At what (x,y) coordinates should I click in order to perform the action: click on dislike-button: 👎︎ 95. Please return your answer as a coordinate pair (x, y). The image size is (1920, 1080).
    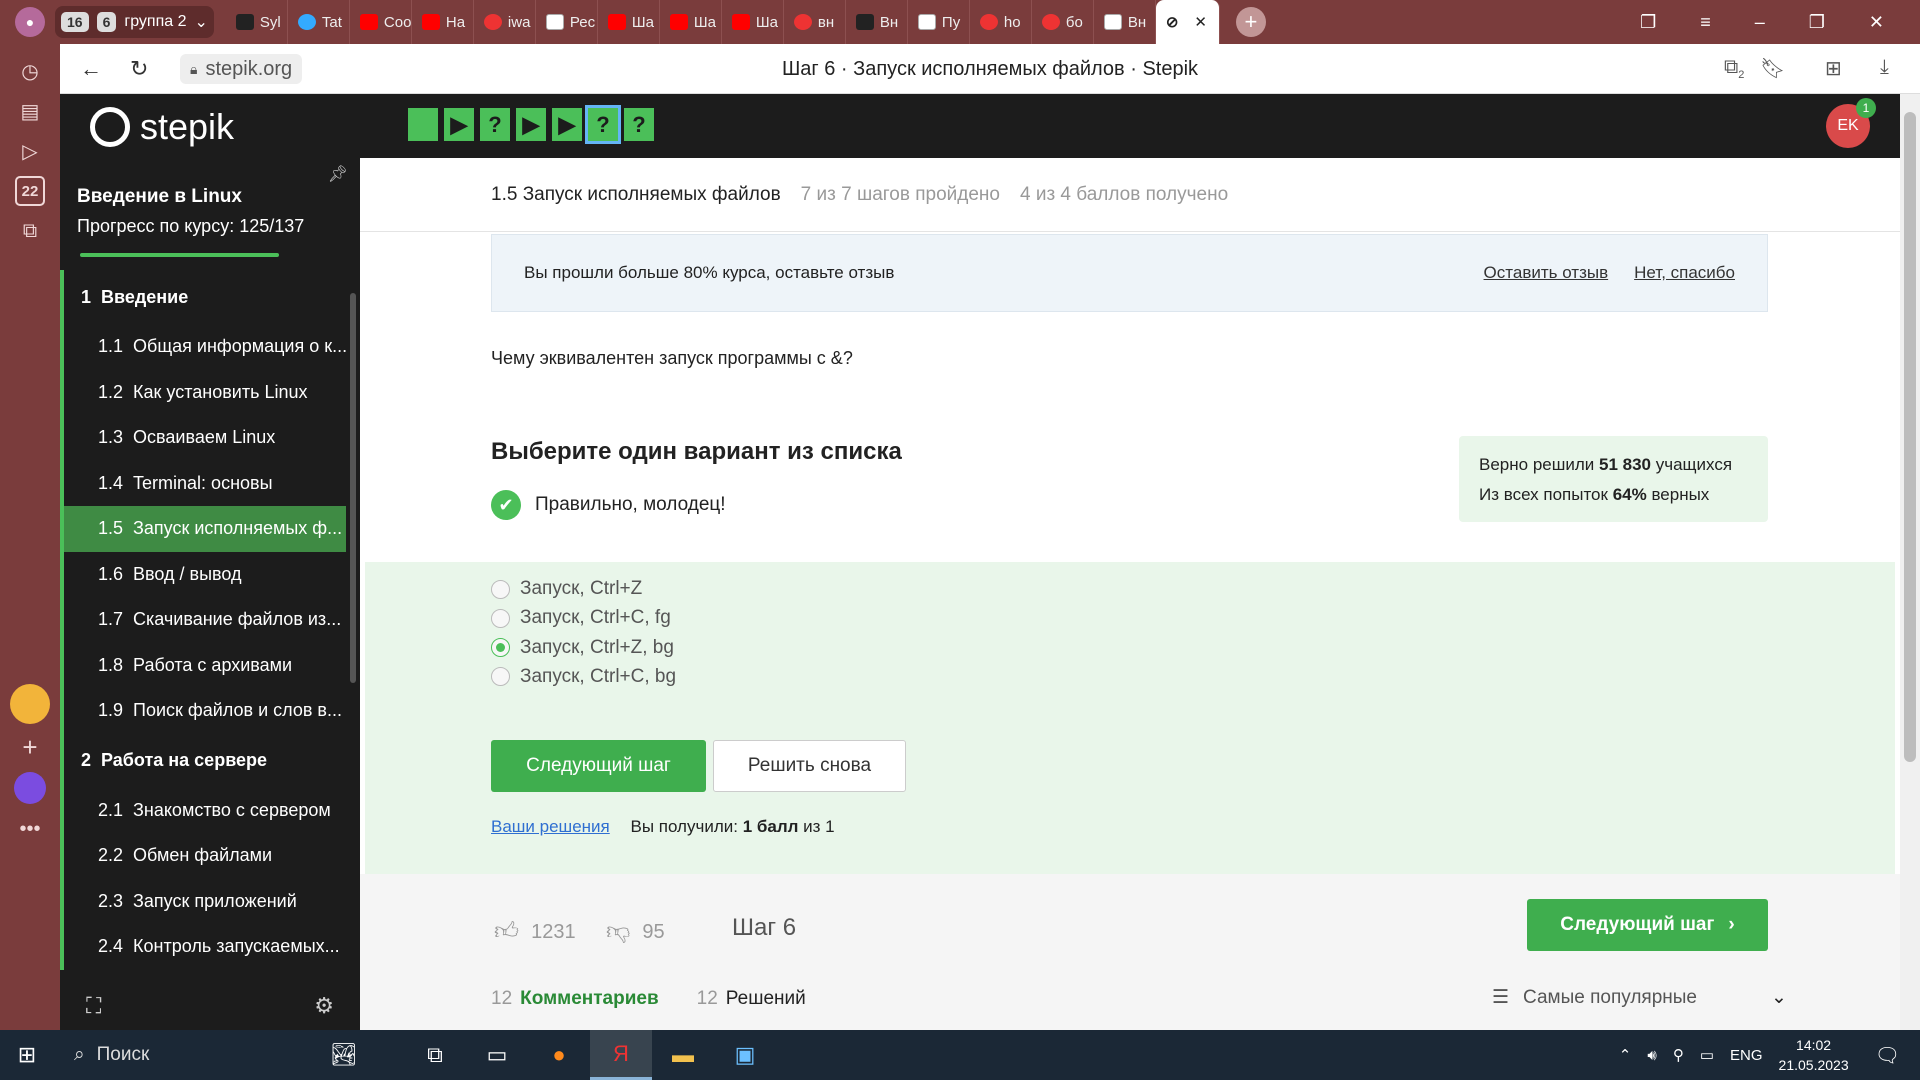
    Looking at the image, I should click on (635, 932).